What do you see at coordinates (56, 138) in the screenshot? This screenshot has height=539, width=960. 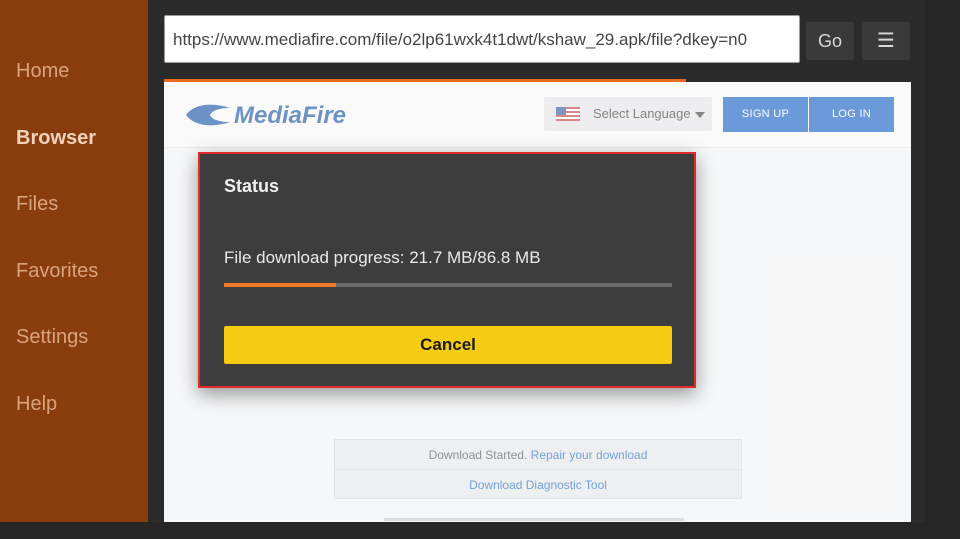 I see `sidebar-item-browser: Browser` at bounding box center [56, 138].